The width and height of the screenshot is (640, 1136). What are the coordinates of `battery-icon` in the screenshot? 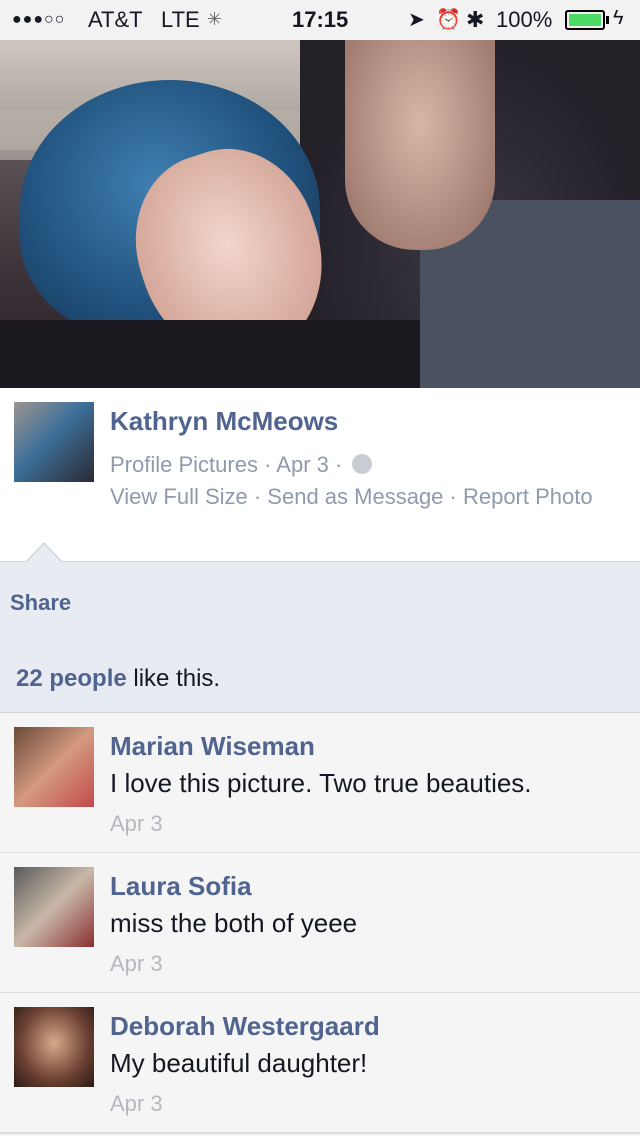 It's located at (585, 20).